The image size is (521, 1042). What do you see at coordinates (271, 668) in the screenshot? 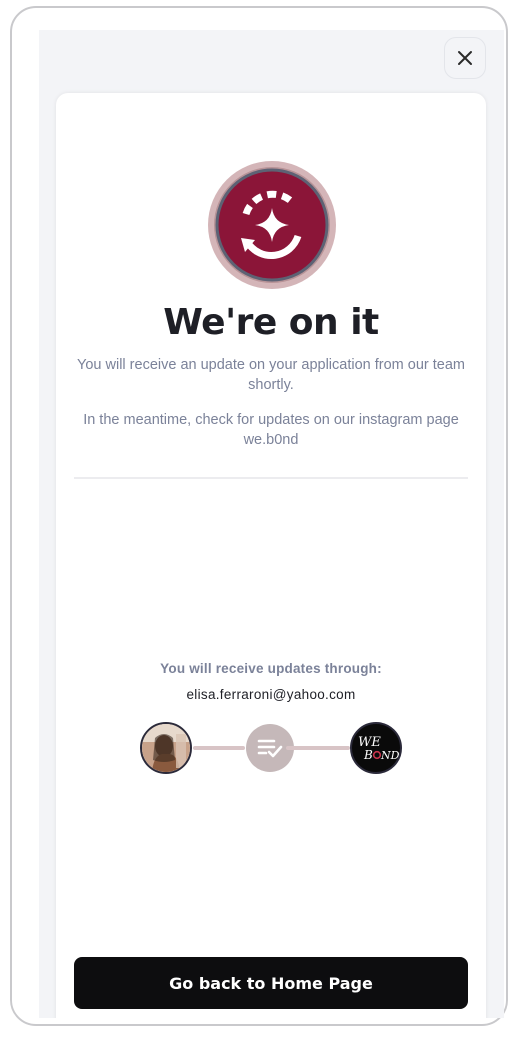
I see `updates-label: You will receive updates through:` at bounding box center [271, 668].